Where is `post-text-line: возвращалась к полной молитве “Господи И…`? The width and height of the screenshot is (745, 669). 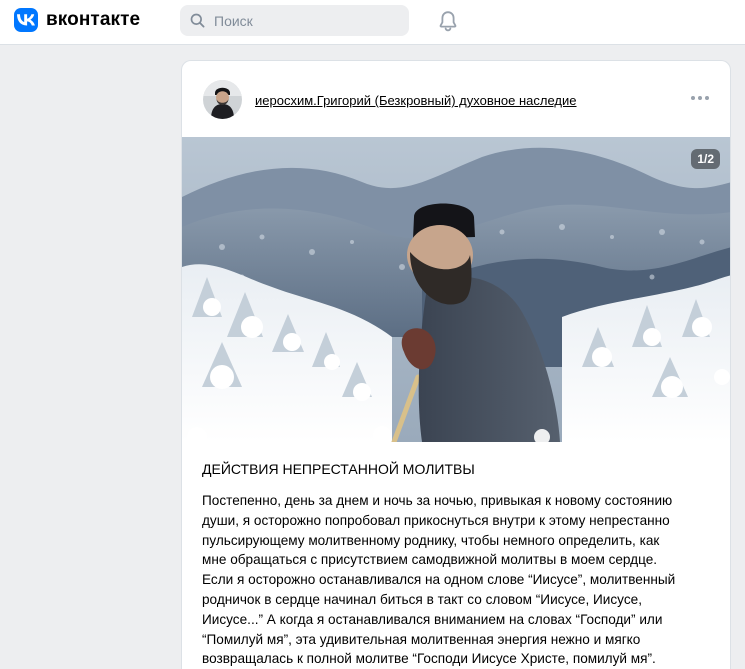
post-text-line: возвращалась к полной молитве “Господи И… is located at coordinates (429, 659).